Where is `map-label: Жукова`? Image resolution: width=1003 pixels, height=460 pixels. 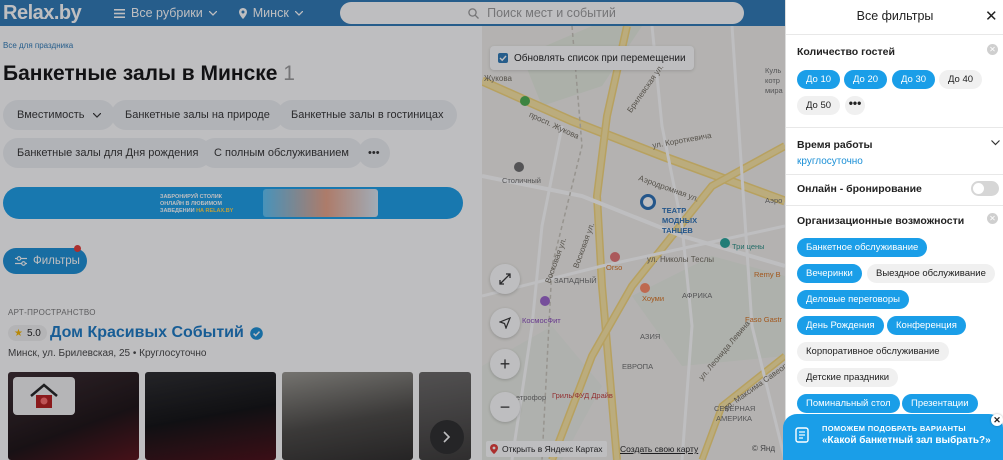
map-label: Жукова is located at coordinates (498, 78).